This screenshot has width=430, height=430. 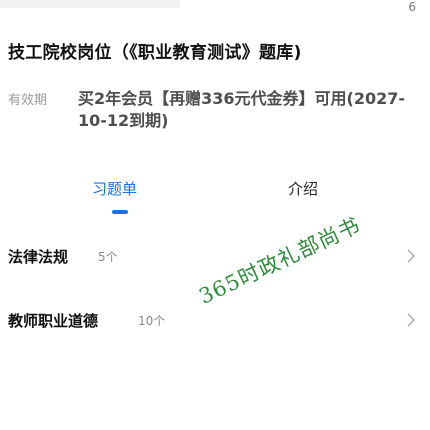 I want to click on list-item-label: 教师职业道德, so click(x=53, y=321).